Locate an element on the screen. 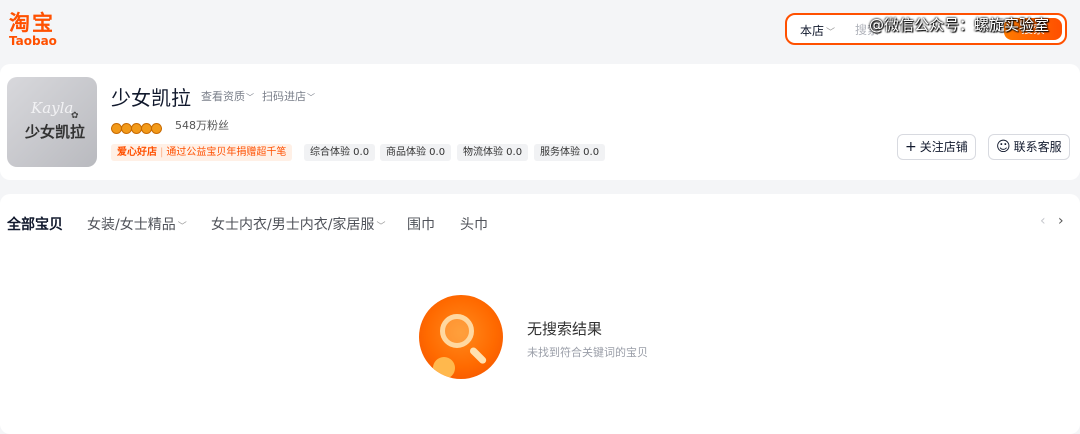 The height and width of the screenshot is (434, 1080). watermark-text: @微信公众号：螺旋实验室 is located at coordinates (959, 25).